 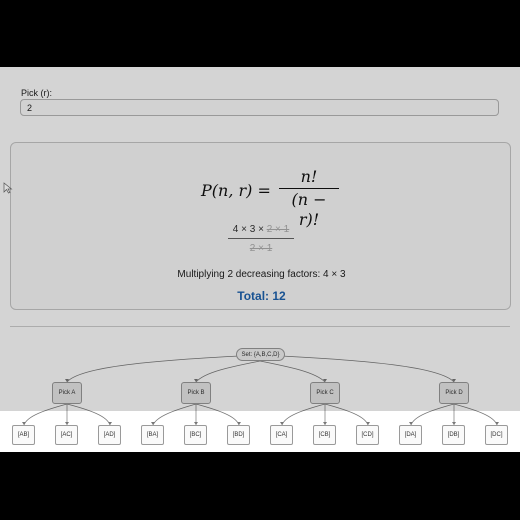 I want to click on fraction-bar, so click(x=309, y=188).